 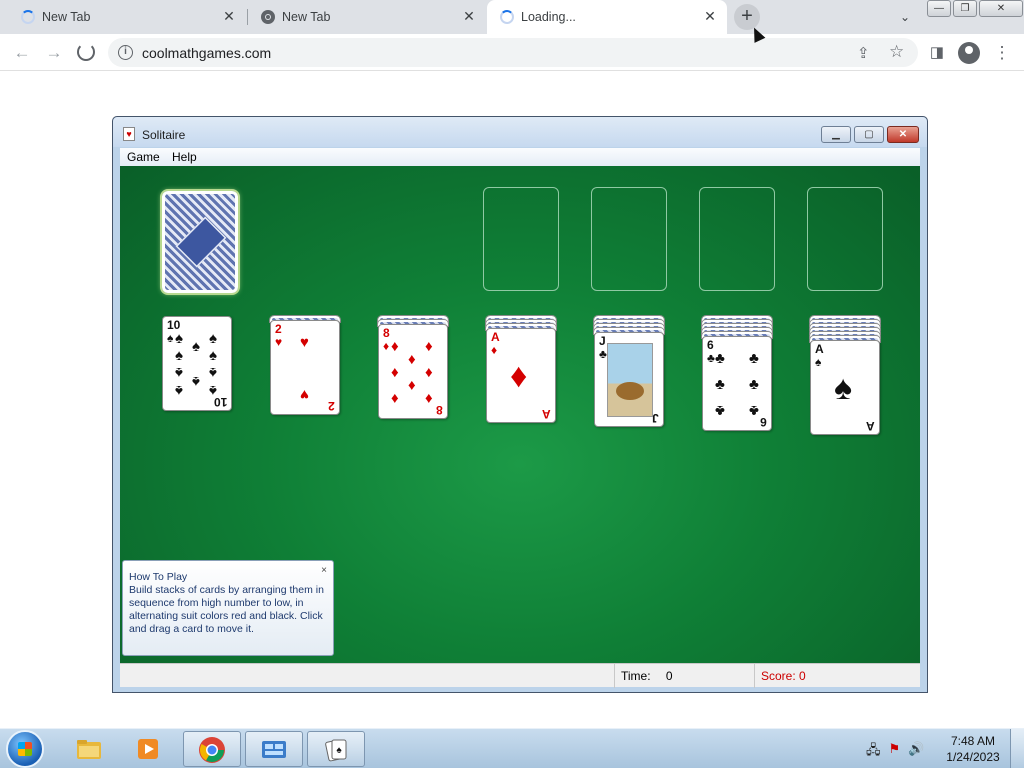 What do you see at coordinates (684, 676) in the screenshot?
I see `time-display: Time: 0` at bounding box center [684, 676].